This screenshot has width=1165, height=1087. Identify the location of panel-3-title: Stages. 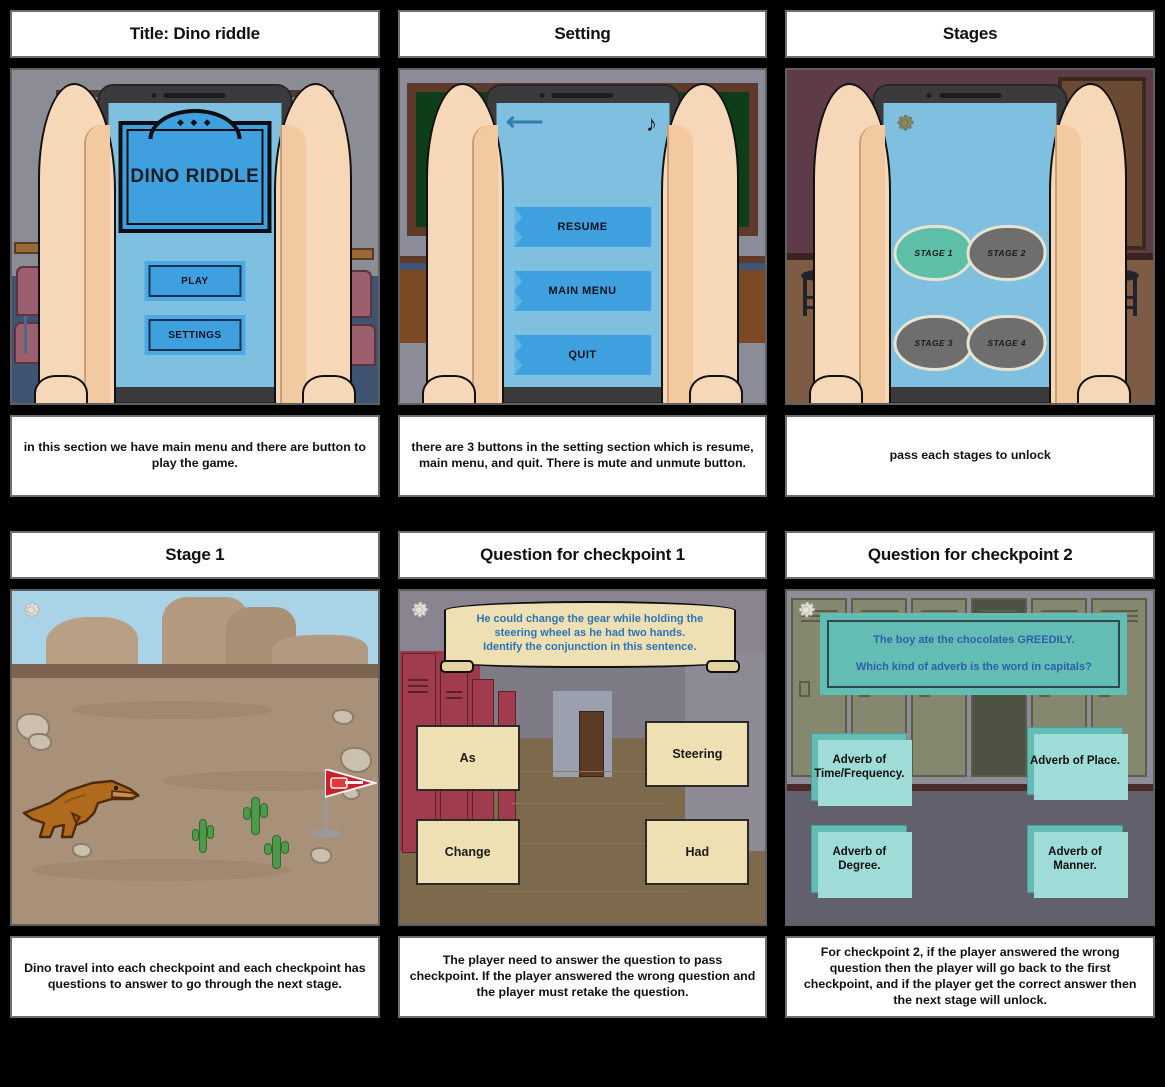
(970, 34).